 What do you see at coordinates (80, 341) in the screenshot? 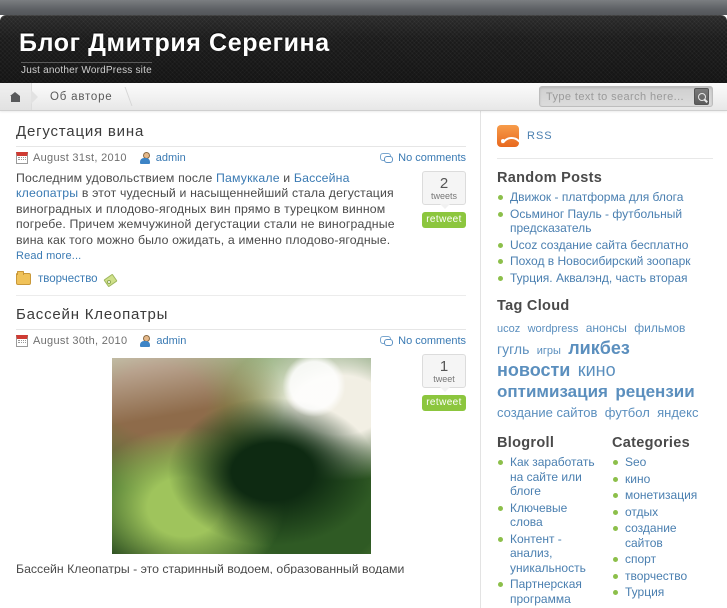
I see `post-date: August 30th, 2010` at bounding box center [80, 341].